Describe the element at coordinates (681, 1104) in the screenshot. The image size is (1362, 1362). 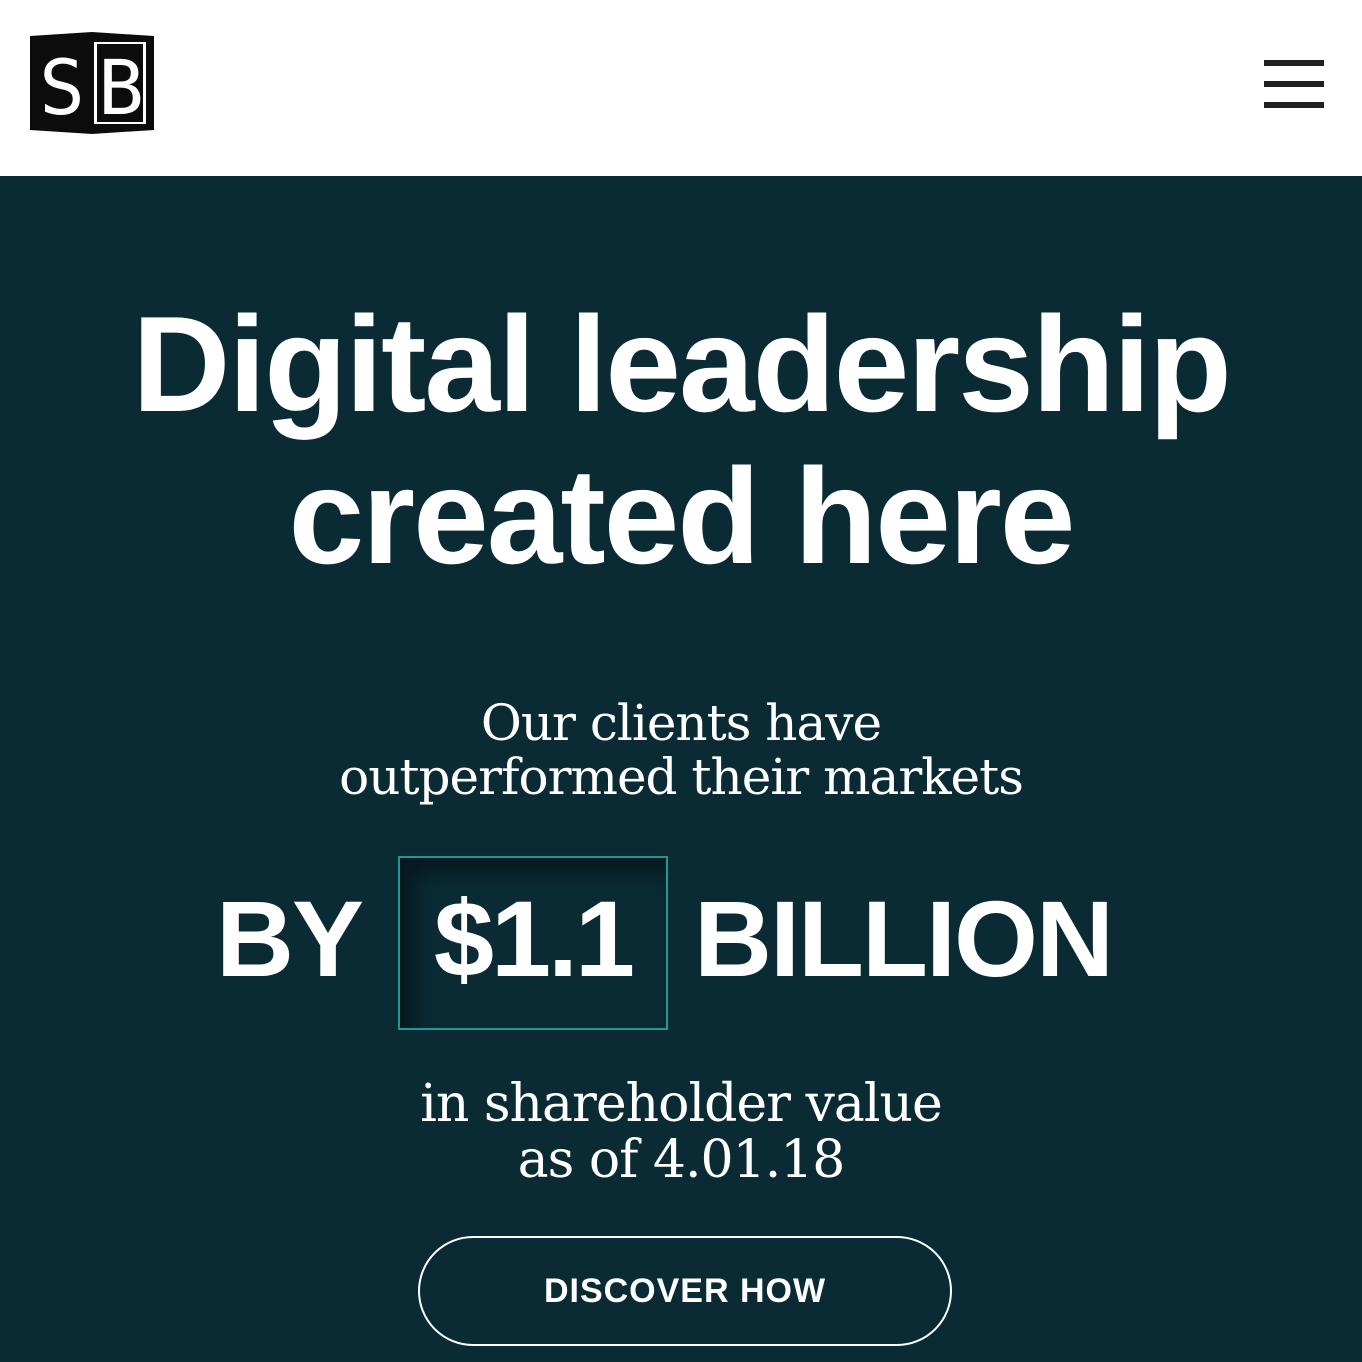
I see `caption-line-1: in shareholder value` at that location.